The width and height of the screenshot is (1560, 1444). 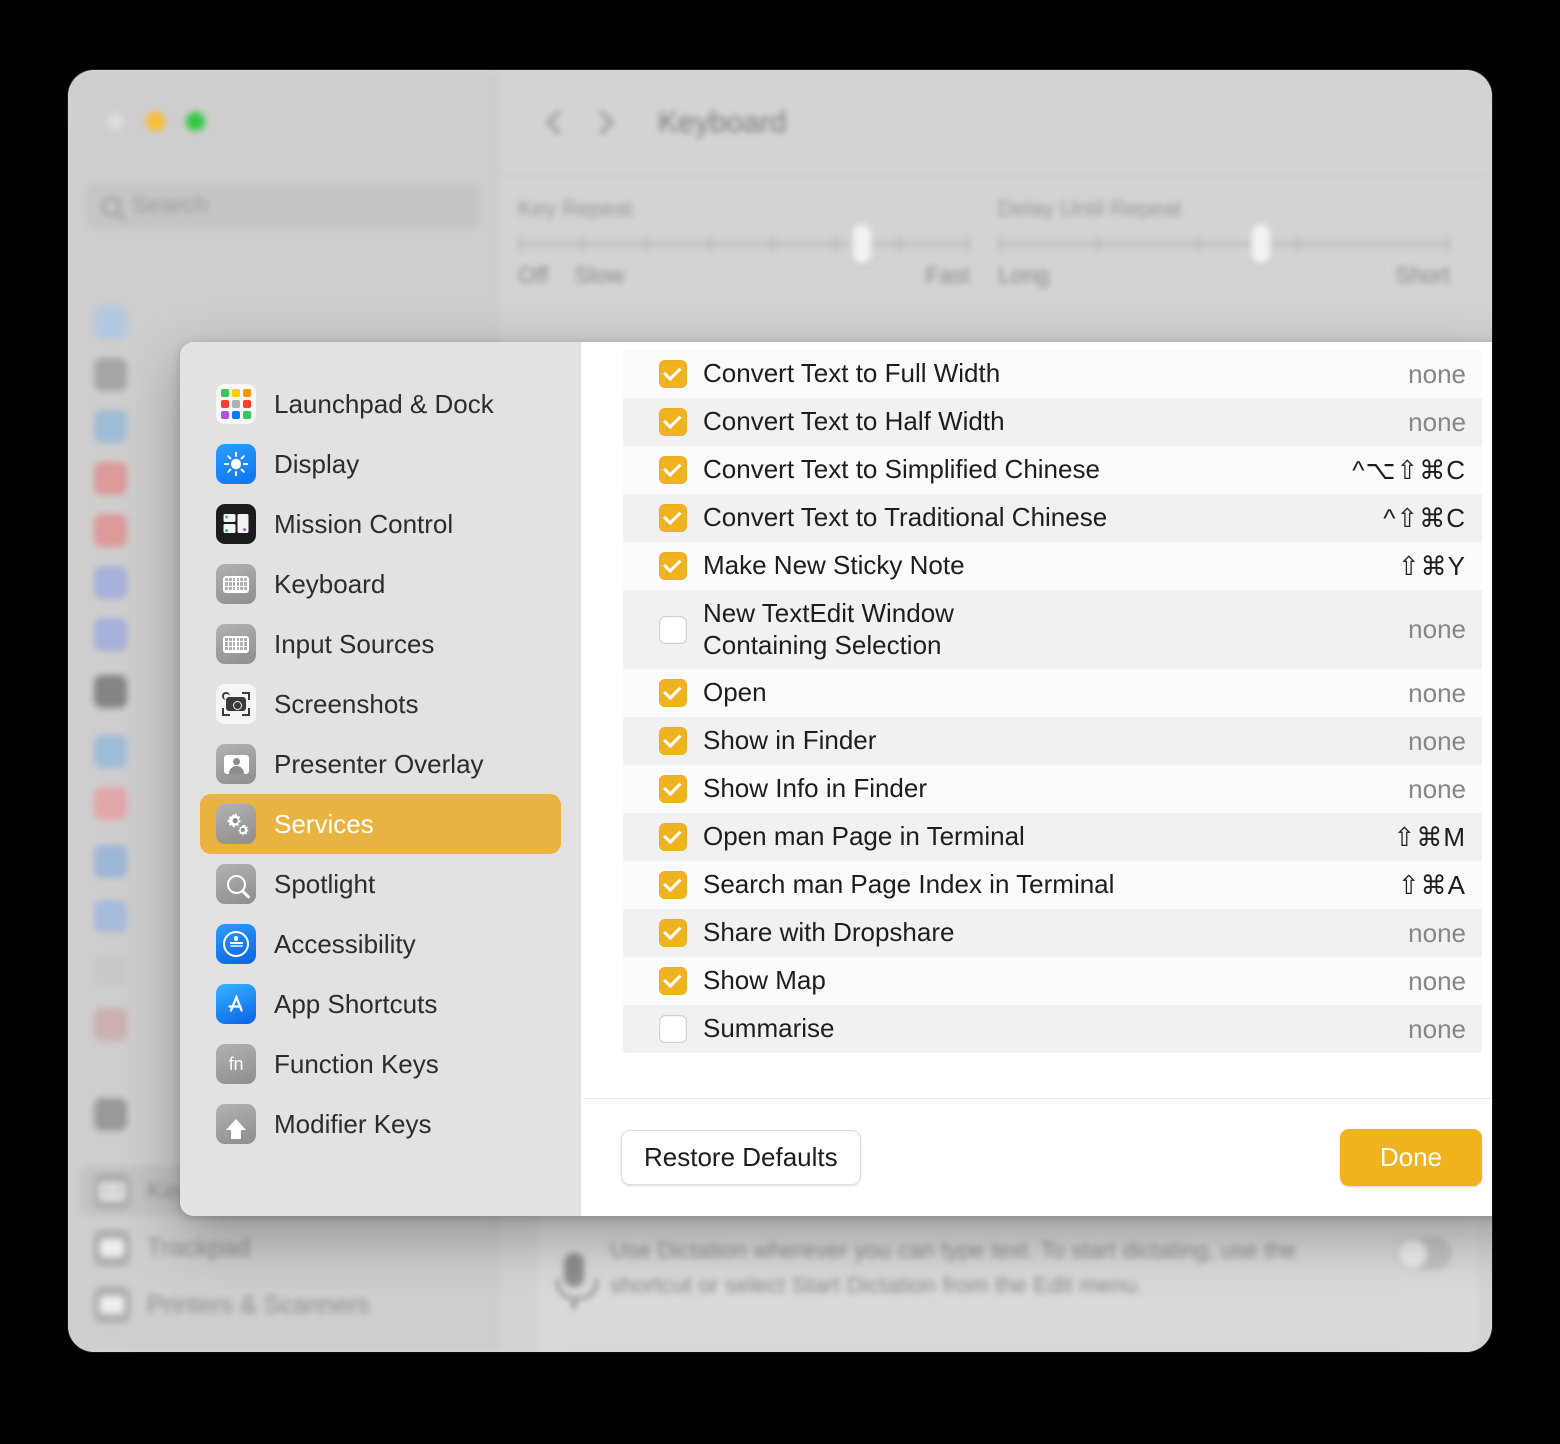 I want to click on table-row: Convert Text to Half Width none, so click(x=1052, y=422).